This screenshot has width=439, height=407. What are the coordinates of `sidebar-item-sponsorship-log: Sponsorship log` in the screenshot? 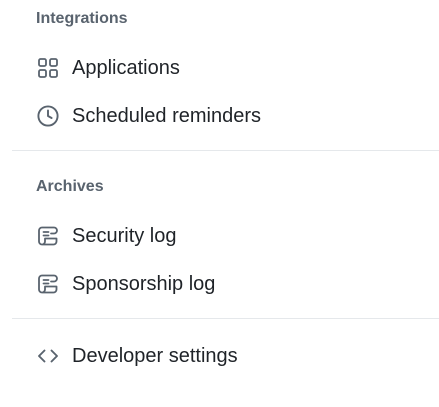 It's located at (225, 284).